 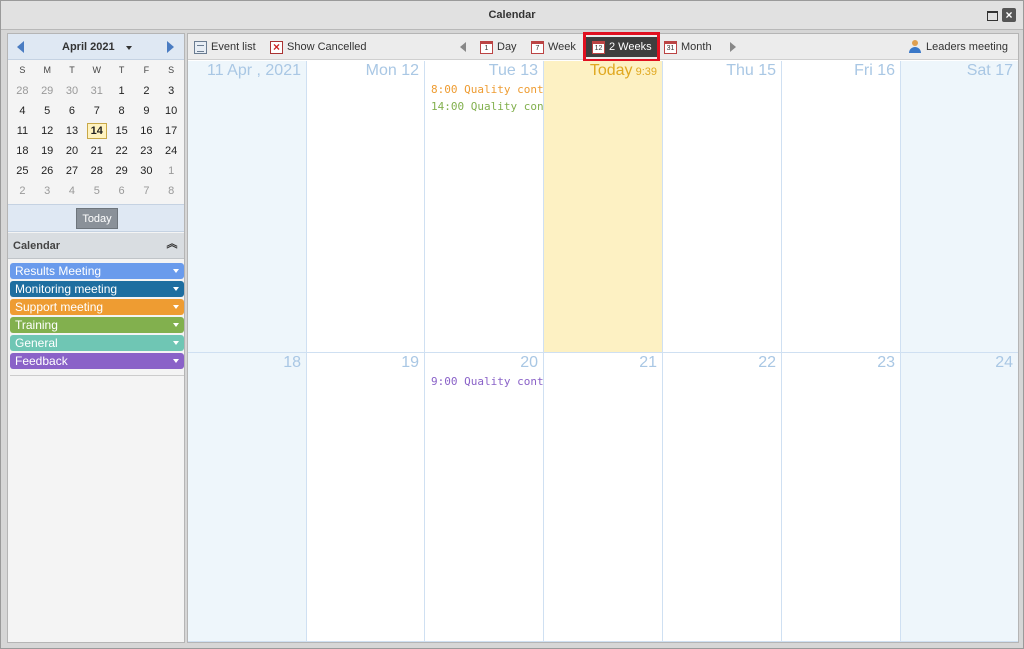 I want to click on day-label: 21, so click(x=648, y=362).